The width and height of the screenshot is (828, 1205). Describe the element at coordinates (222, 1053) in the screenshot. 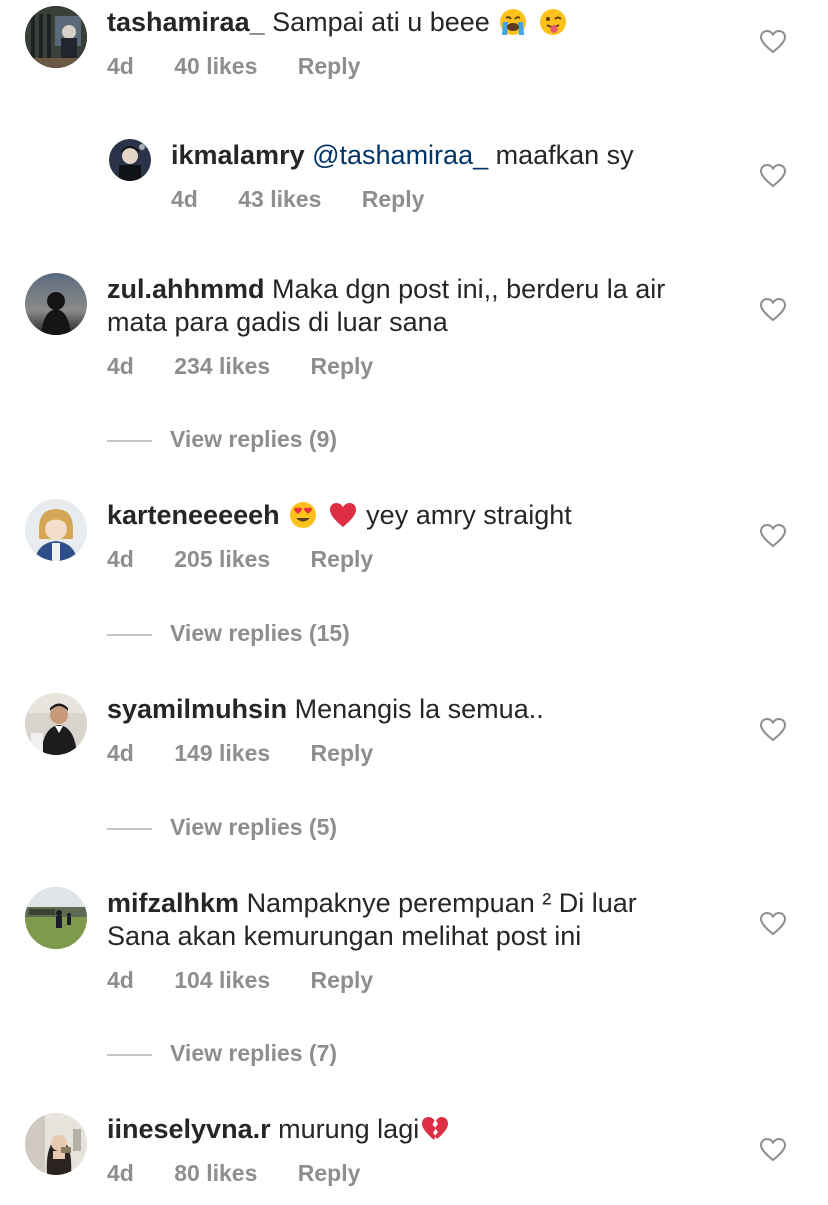

I see `view-replies-button: View replies (7)` at that location.